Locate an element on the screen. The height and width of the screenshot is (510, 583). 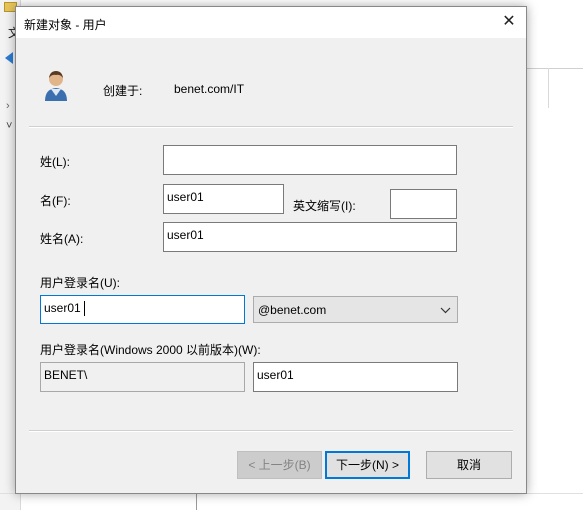
dialog-titlebar: 新建对象 - 用户 ✕ is located at coordinates (271, 22).